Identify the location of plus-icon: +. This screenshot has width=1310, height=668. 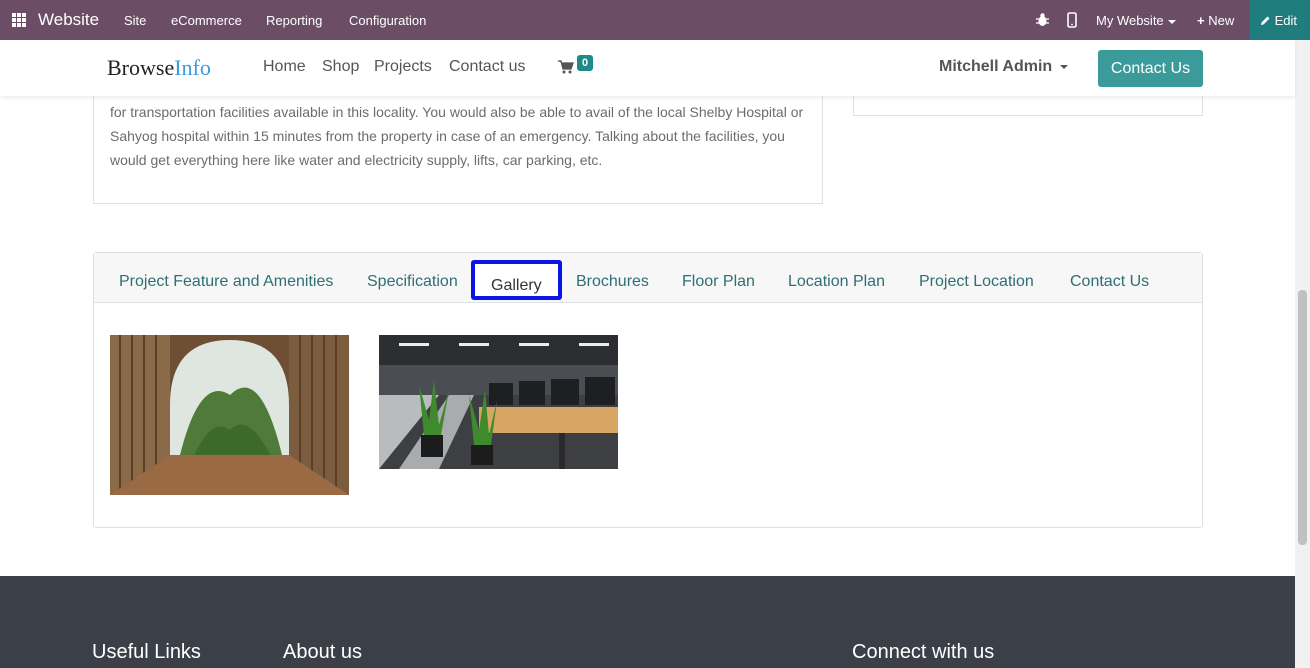
(1201, 20).